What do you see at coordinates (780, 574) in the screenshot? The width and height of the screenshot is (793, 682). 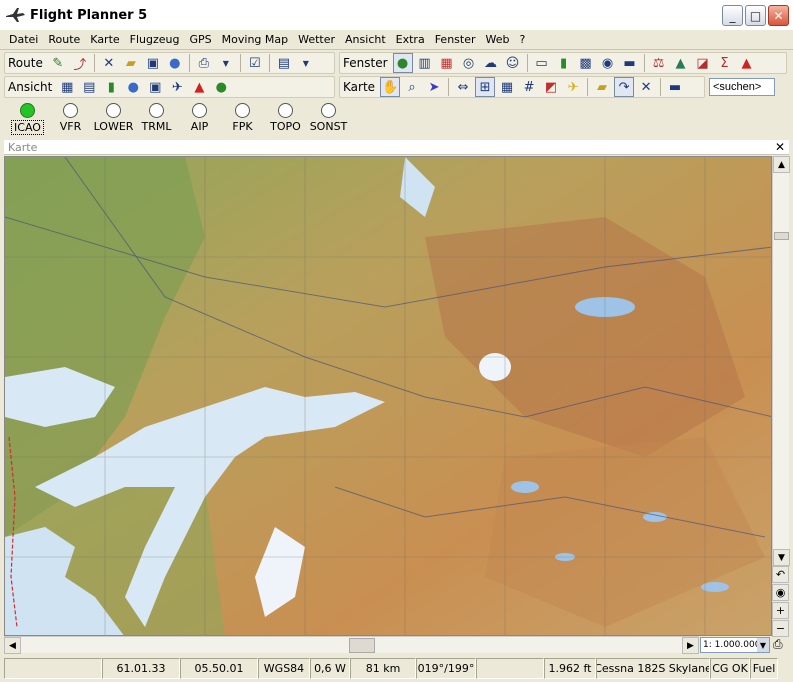 I see `undo-view-icon: ↶` at bounding box center [780, 574].